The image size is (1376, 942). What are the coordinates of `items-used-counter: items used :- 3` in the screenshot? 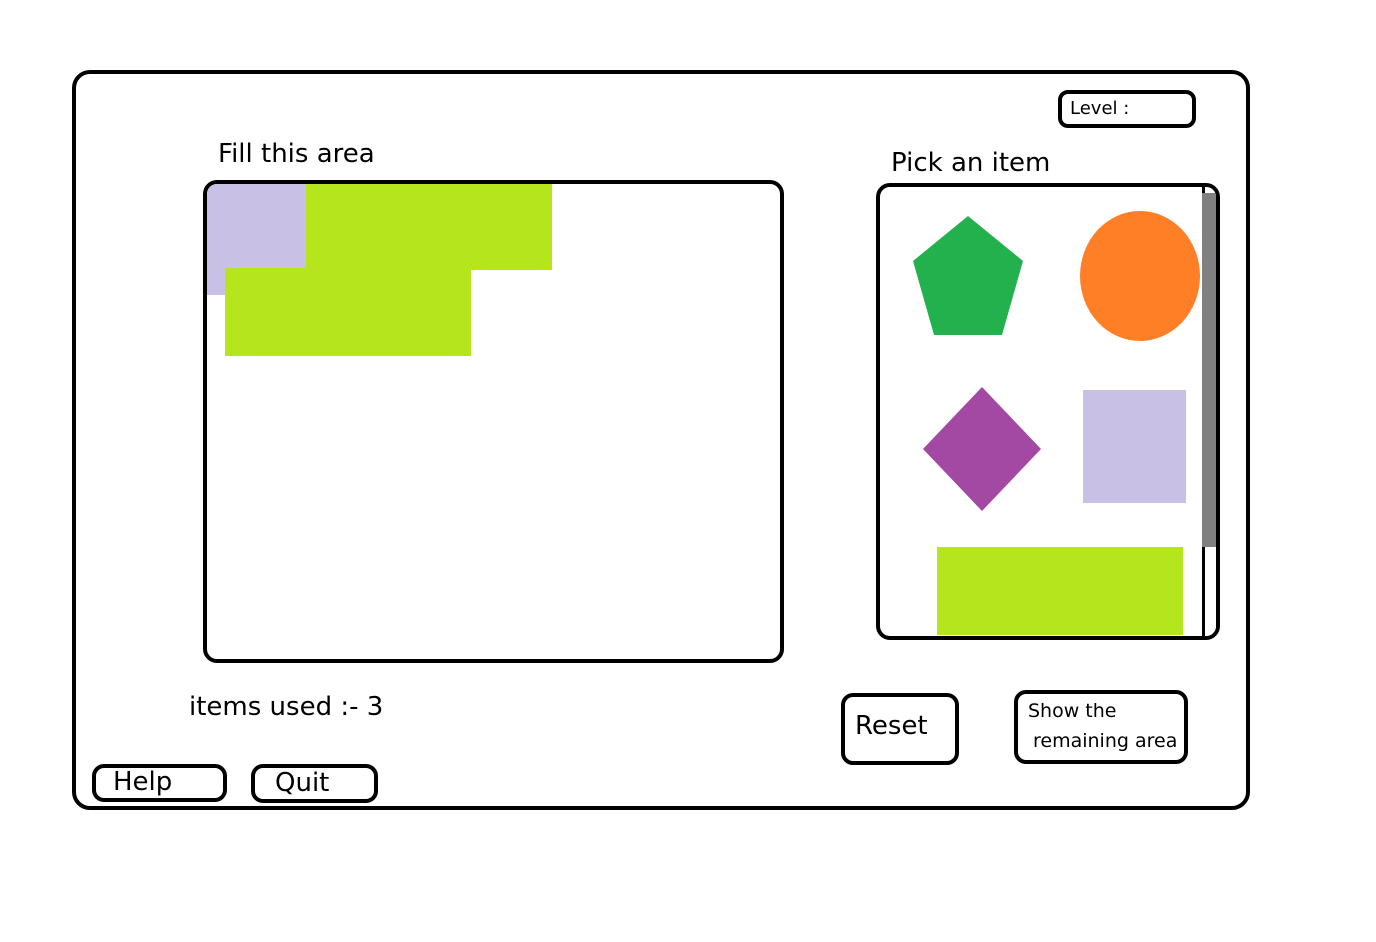 It's located at (286, 707).